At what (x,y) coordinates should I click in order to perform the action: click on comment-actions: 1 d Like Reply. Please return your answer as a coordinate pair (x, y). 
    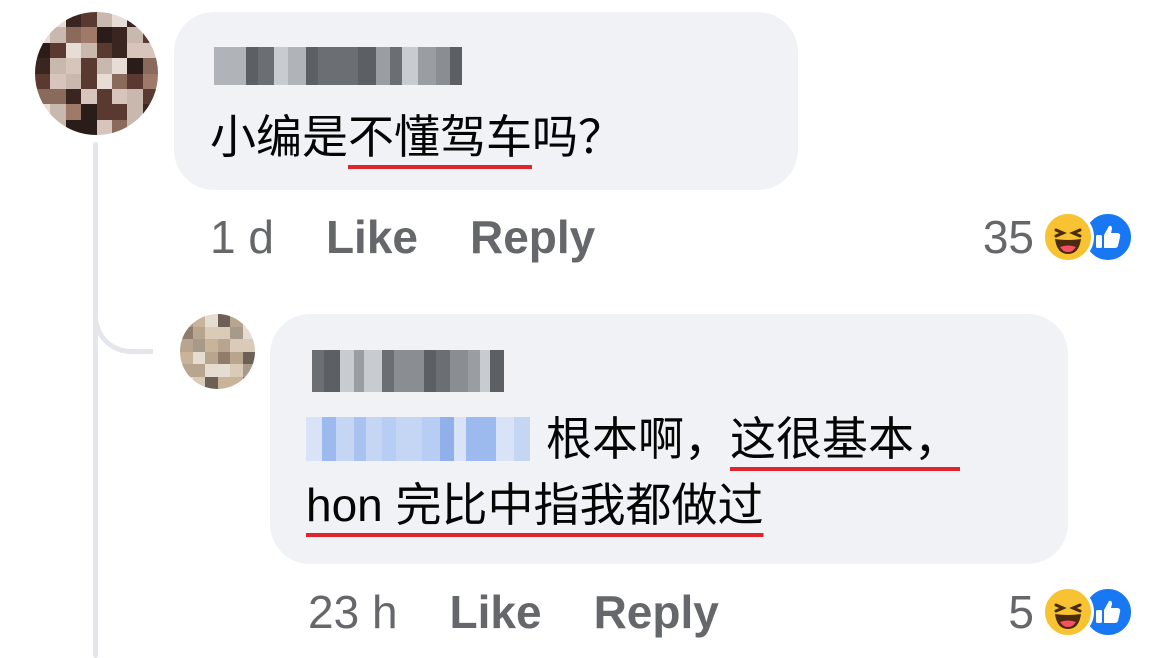
    Looking at the image, I should click on (402, 237).